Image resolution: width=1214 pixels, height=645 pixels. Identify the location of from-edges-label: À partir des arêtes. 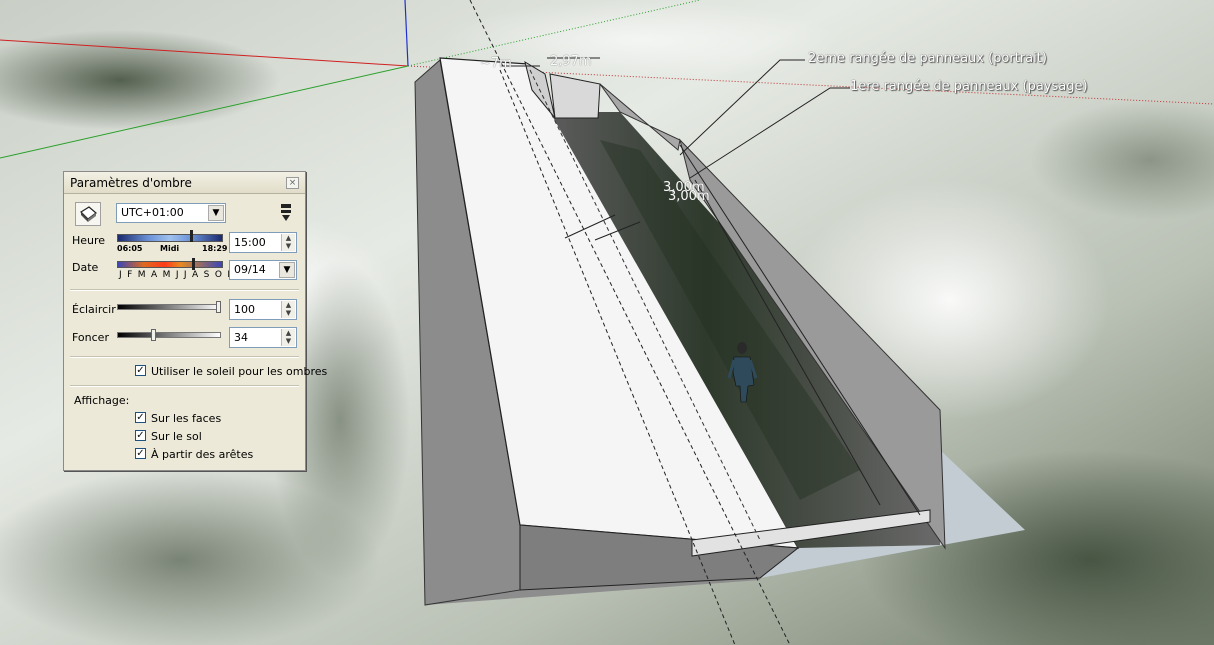
(202, 454).